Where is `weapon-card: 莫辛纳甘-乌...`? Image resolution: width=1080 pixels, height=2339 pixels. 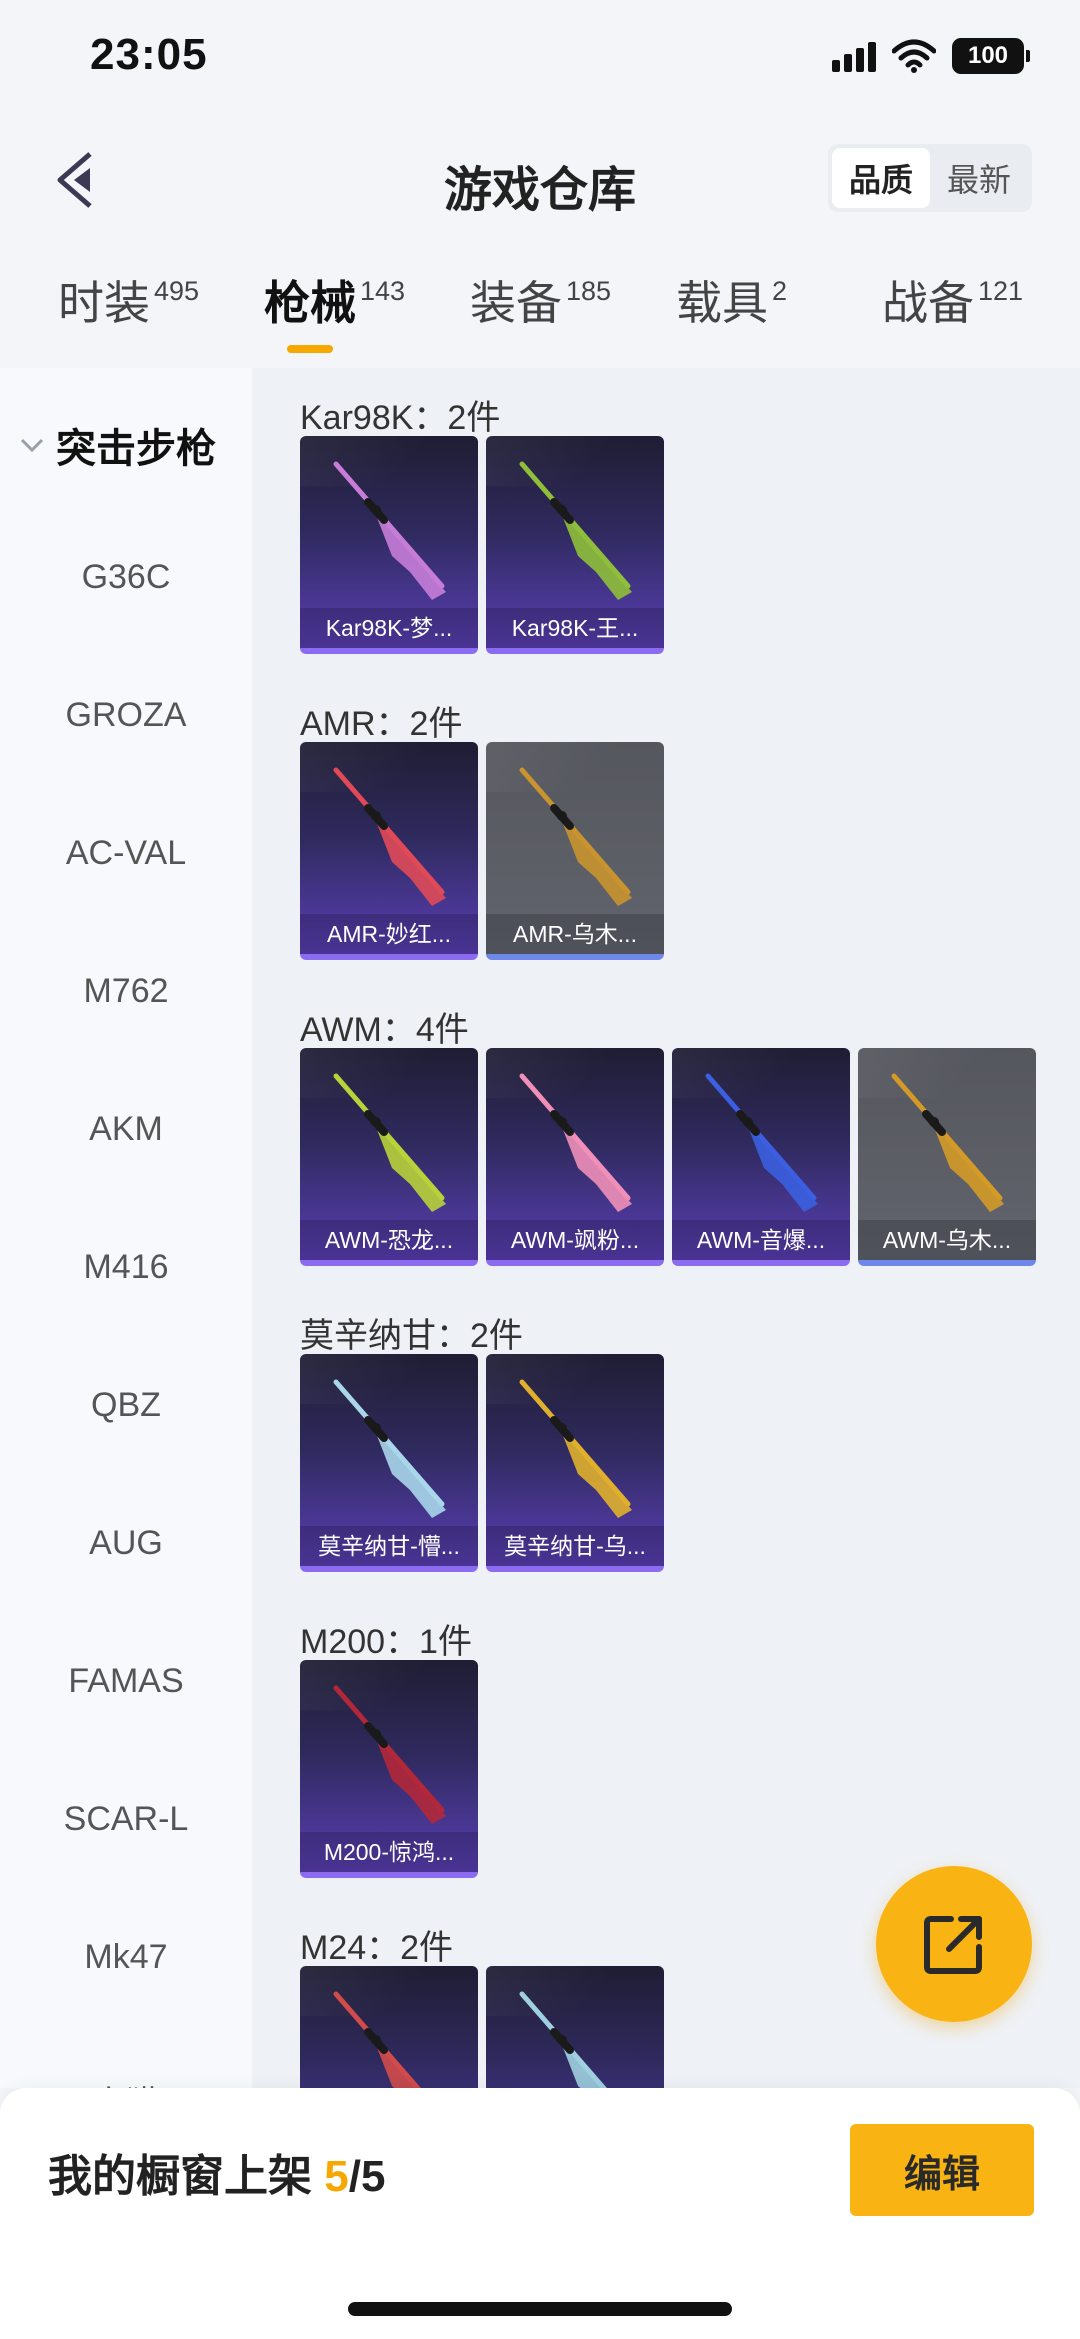 weapon-card: 莫辛纳甘-乌... is located at coordinates (575, 1463).